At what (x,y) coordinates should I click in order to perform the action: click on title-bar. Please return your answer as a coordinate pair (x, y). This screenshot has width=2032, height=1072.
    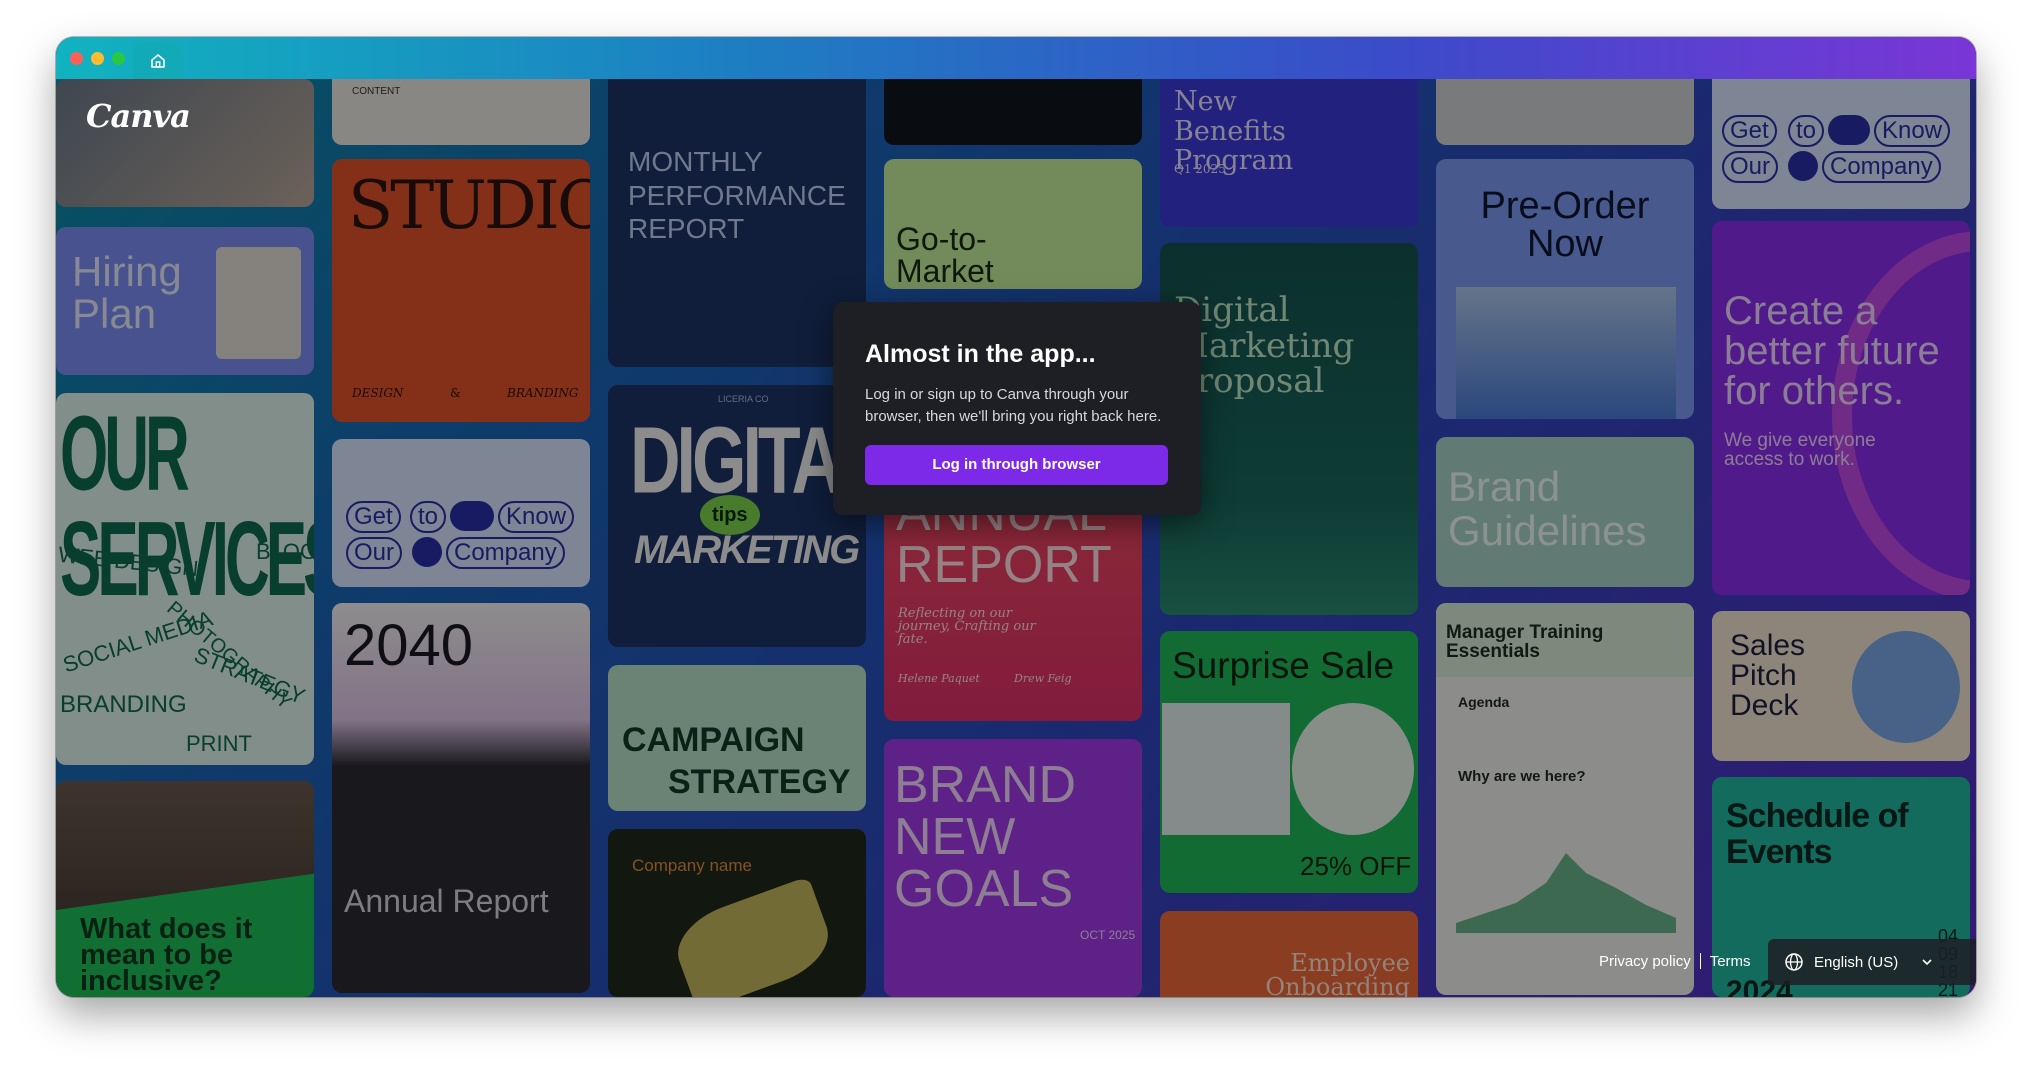
    Looking at the image, I should click on (1016, 58).